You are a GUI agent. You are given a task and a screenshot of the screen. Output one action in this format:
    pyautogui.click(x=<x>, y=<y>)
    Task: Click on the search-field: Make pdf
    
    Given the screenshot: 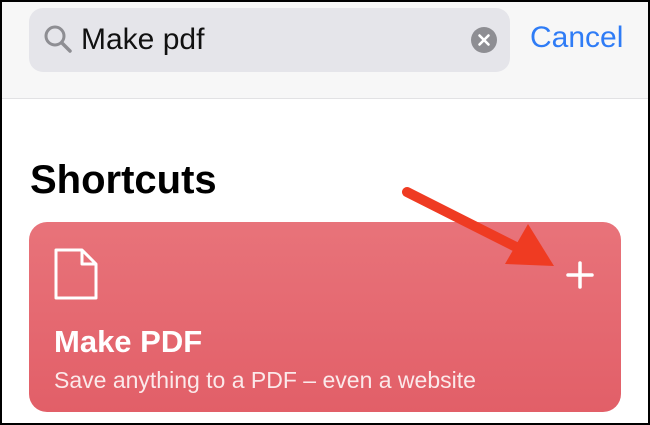 What is the action you would take?
    pyautogui.click(x=269, y=40)
    